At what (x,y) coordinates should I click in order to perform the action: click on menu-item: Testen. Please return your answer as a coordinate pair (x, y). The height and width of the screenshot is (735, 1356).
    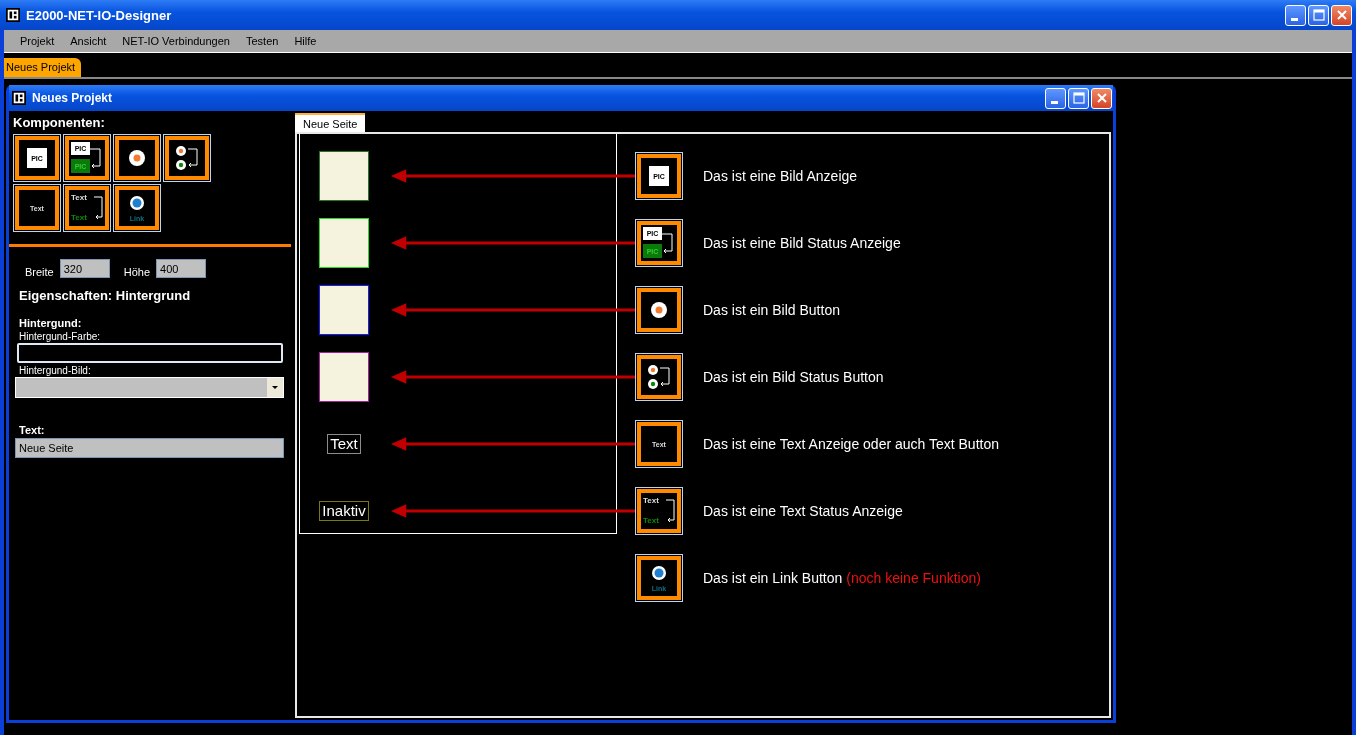
    Looking at the image, I should click on (262, 41).